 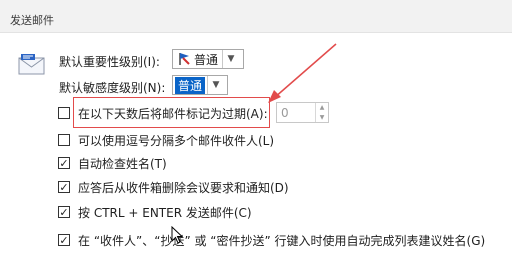 I want to click on delete-meeting-requests-label: 应答后从收件箱删除会议要求和通知(D), so click(x=183, y=188).